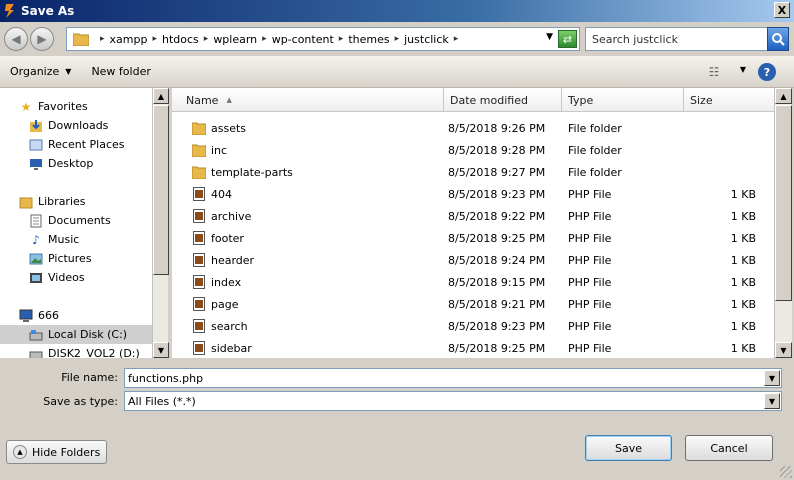 Image resolution: width=794 pixels, height=480 pixels. Describe the element at coordinates (623, 100) in the screenshot. I see `column-header-type: Type` at that location.